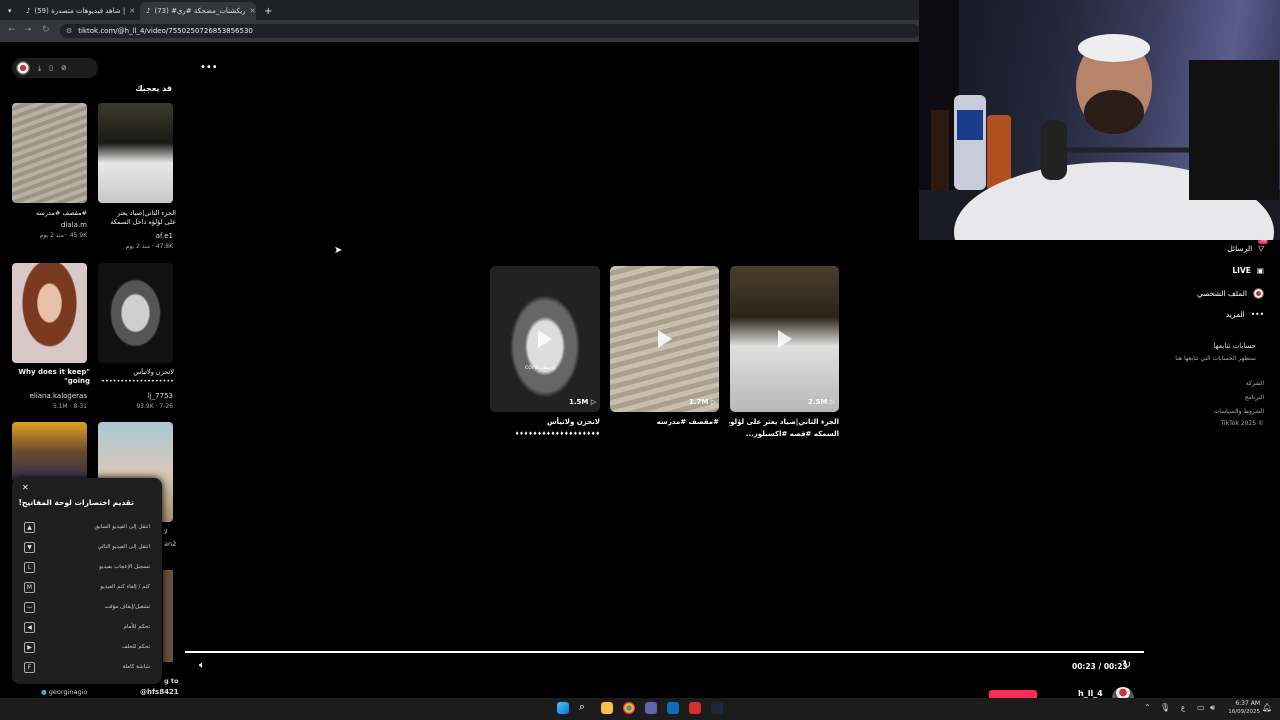  What do you see at coordinates (563, 708) in the screenshot?
I see `windows-start-icon` at bounding box center [563, 708].